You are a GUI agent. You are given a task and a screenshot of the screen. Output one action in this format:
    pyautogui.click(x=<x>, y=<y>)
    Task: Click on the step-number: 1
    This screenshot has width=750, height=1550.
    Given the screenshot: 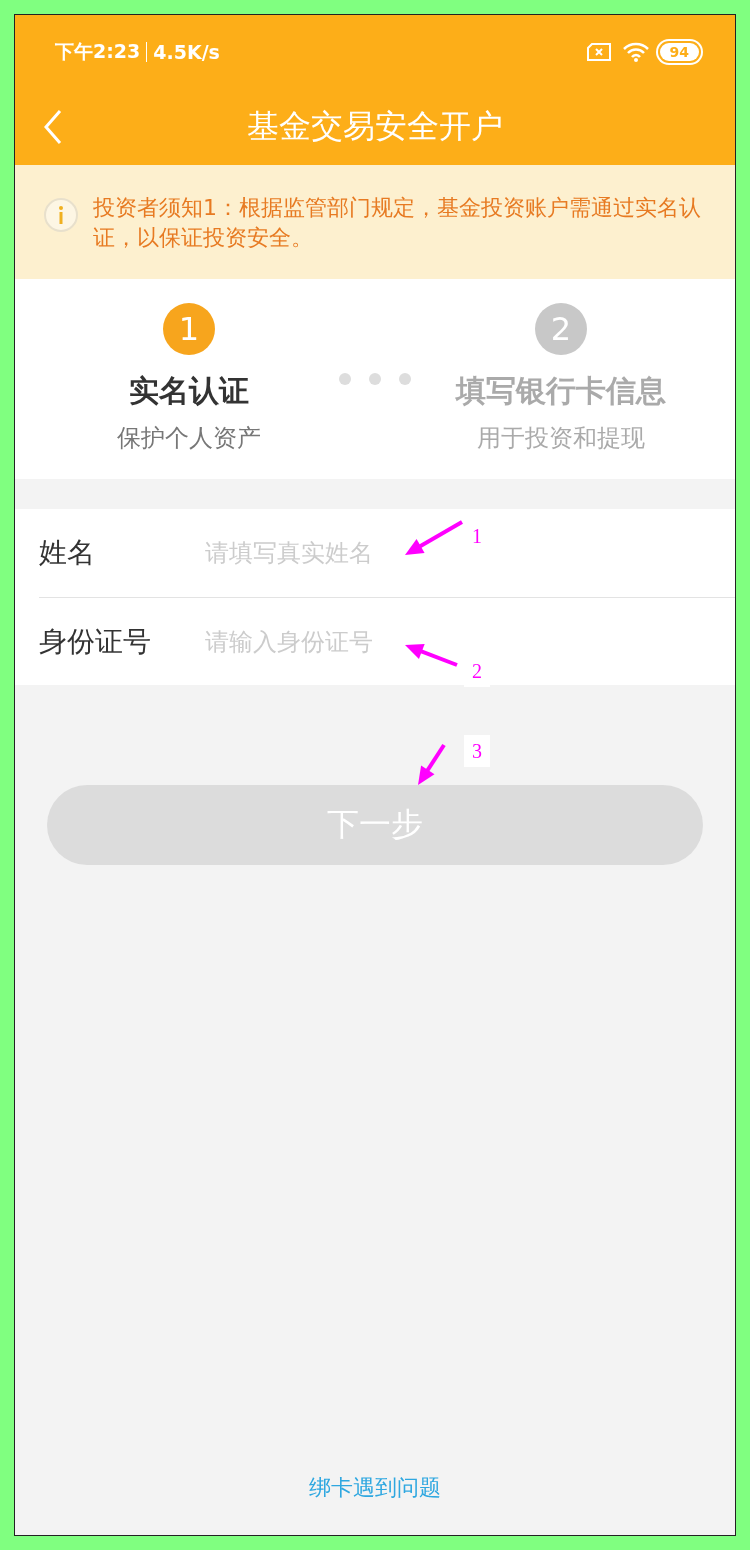 What is the action you would take?
    pyautogui.click(x=189, y=329)
    